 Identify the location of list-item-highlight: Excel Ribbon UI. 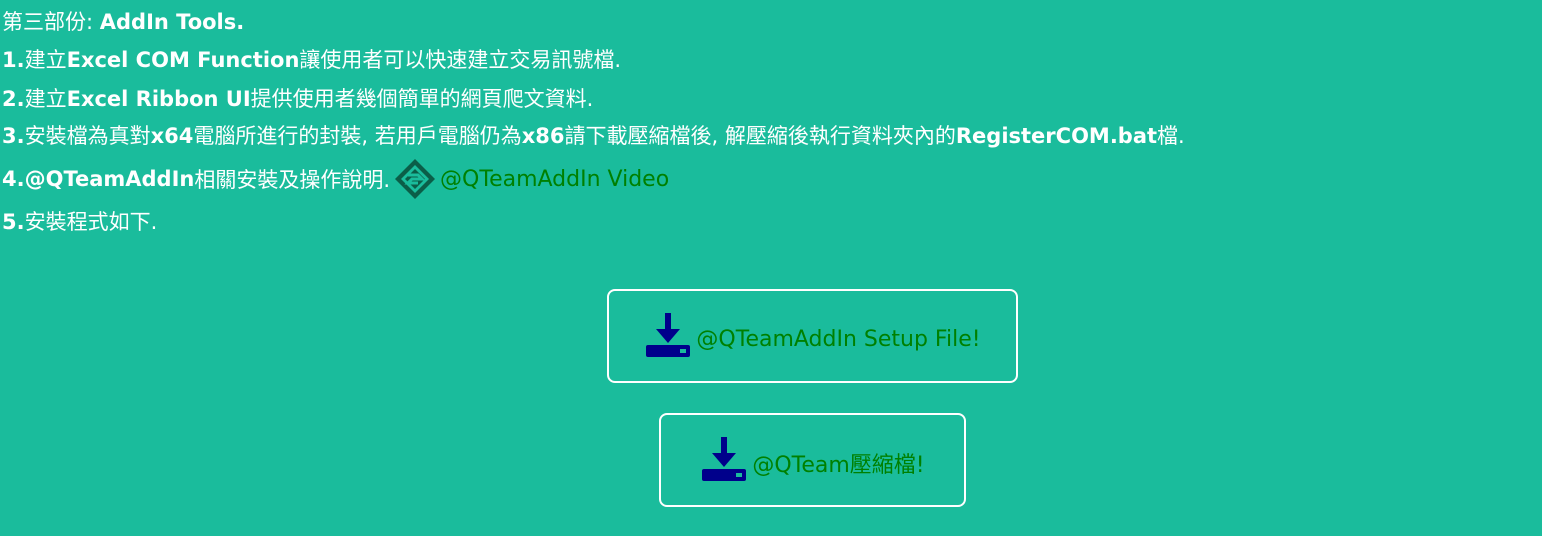
(158, 99).